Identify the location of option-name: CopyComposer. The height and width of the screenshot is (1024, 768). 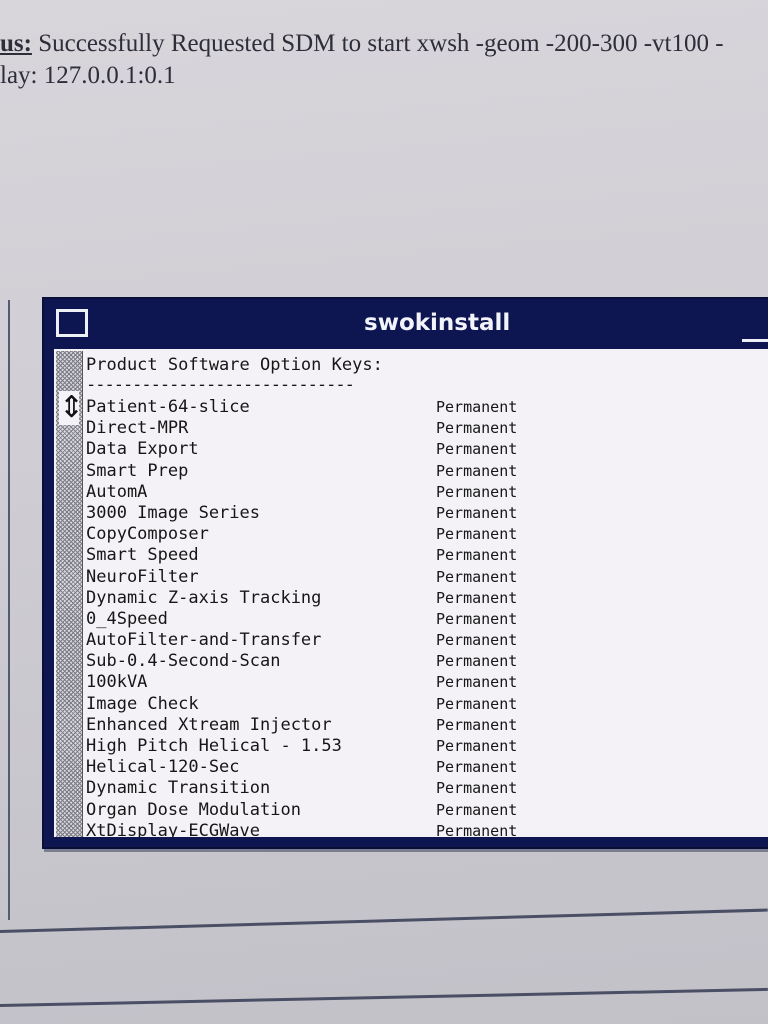
(147, 534).